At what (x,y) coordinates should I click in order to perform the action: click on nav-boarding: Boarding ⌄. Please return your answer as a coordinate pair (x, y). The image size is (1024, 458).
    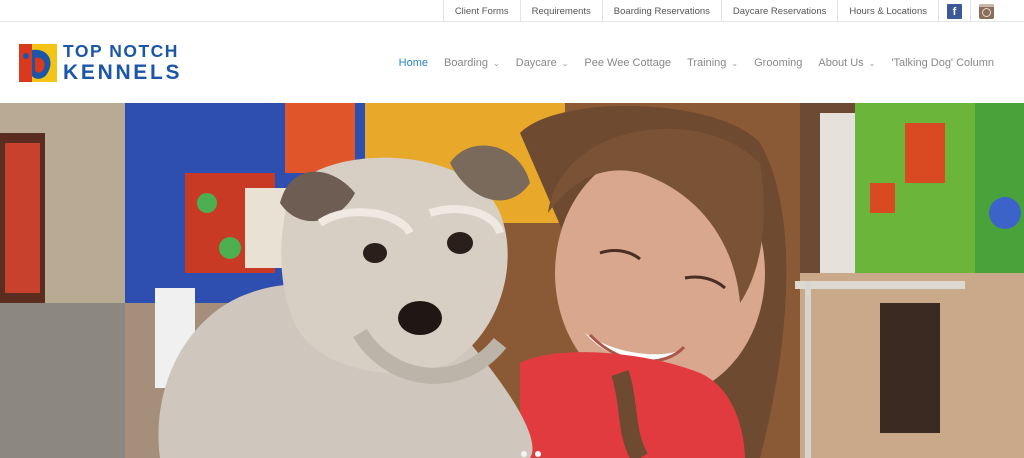
    Looking at the image, I should click on (472, 63).